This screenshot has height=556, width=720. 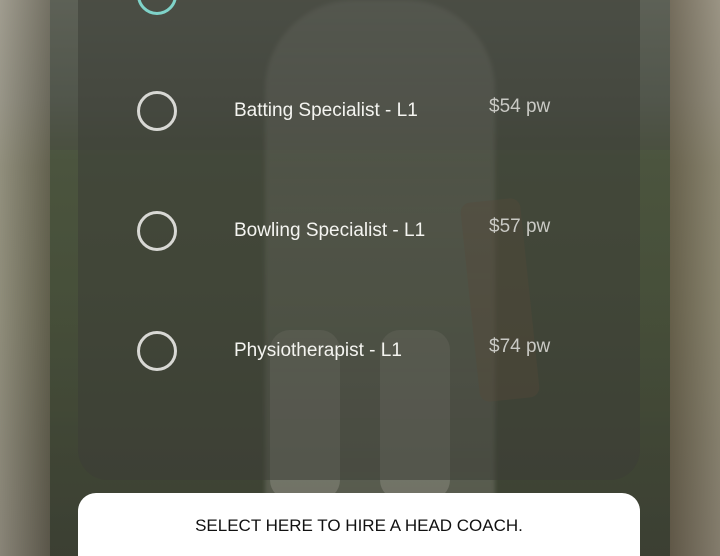 I want to click on option-label: Physiotherapist - L1, so click(x=318, y=350).